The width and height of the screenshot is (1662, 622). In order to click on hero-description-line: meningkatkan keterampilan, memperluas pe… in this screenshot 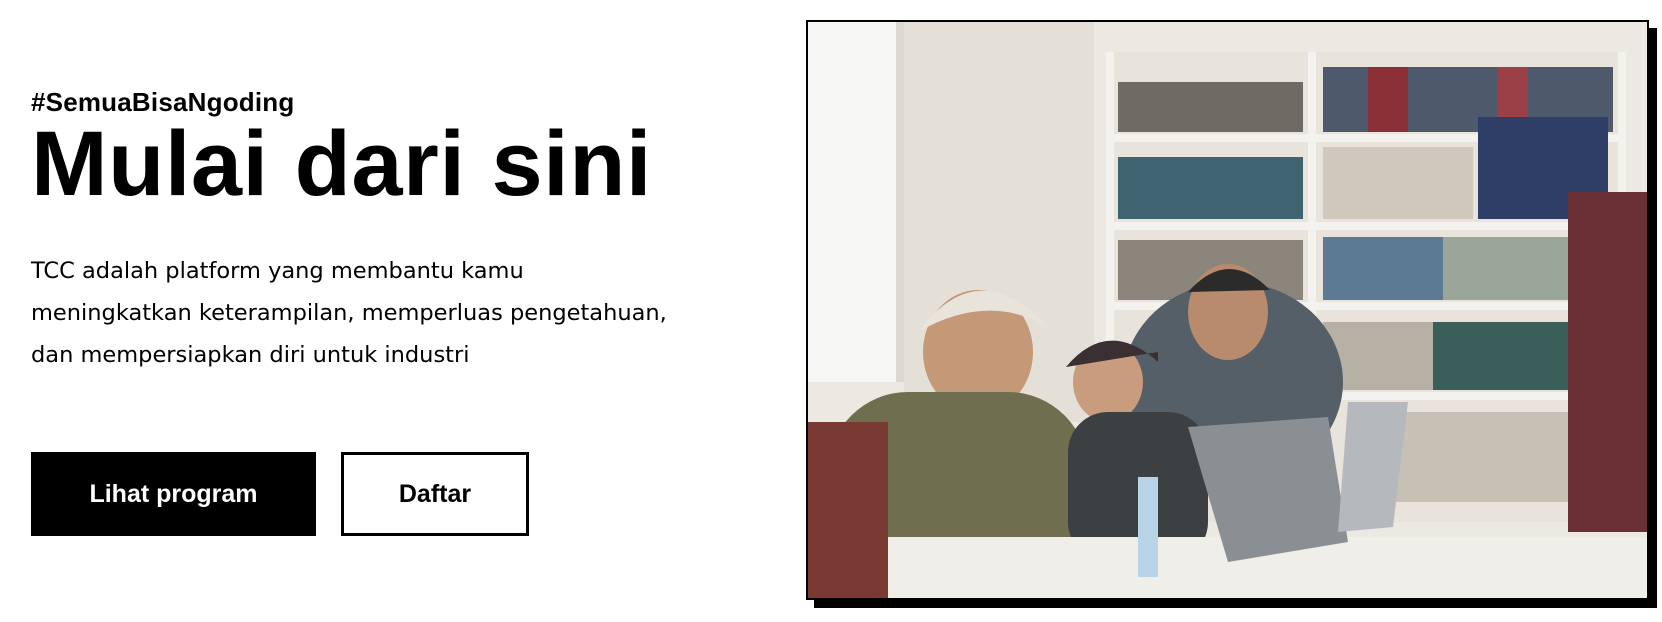, I will do `click(349, 313)`.